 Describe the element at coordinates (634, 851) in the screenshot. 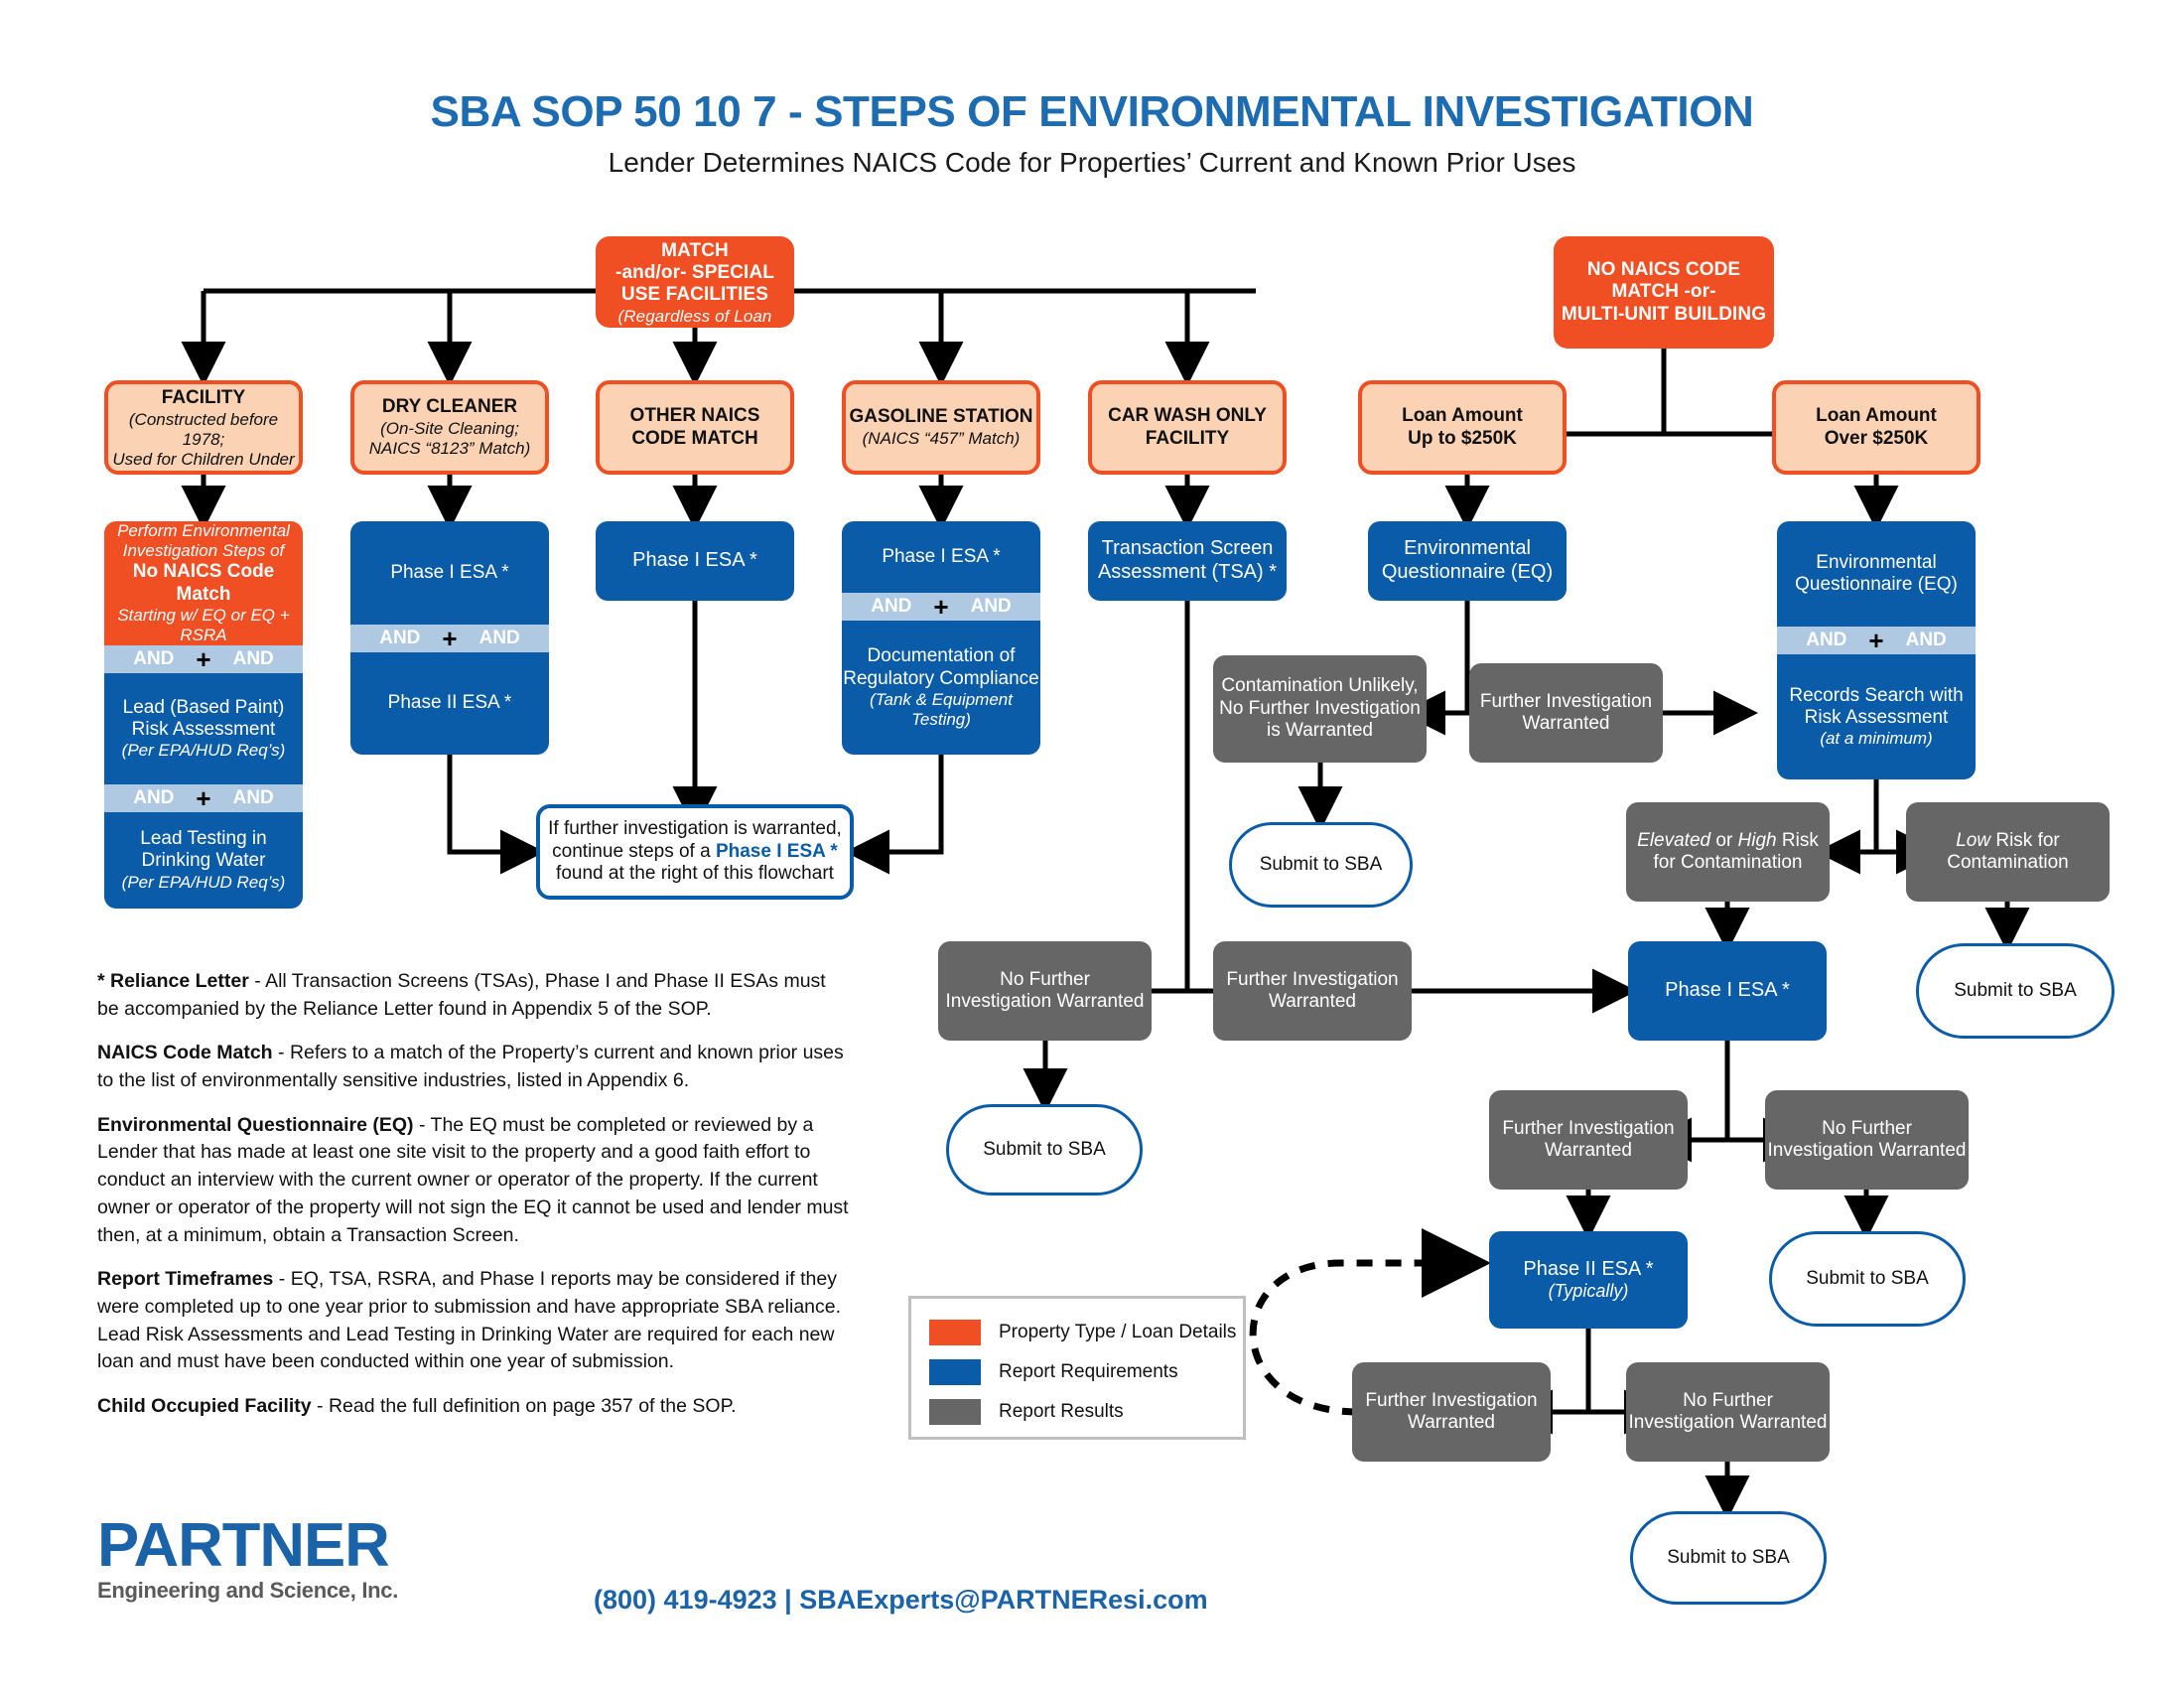

I see `note-line-2-text: continue steps of a` at that location.